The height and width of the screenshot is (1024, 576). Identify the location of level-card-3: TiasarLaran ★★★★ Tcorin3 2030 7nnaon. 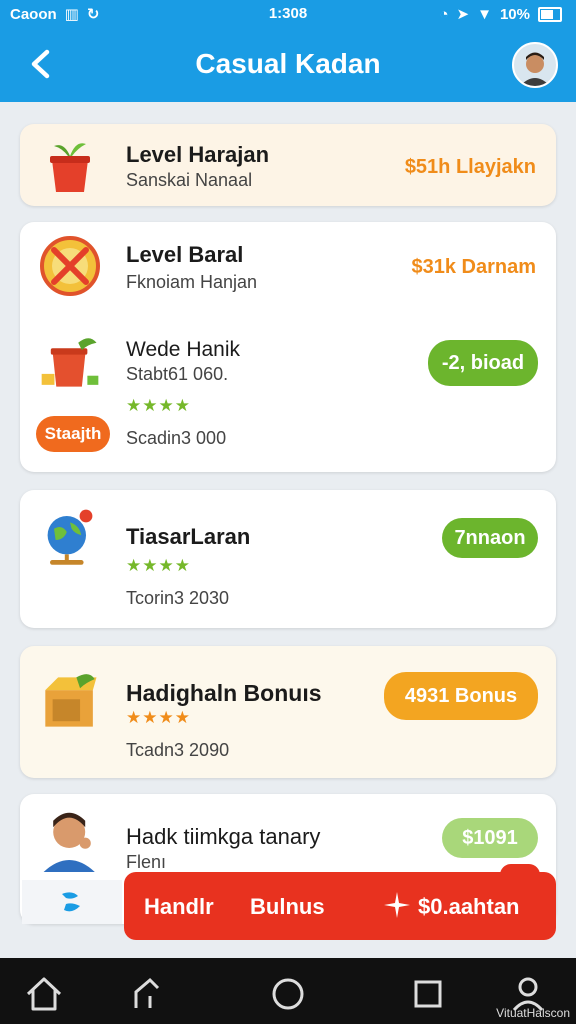
(288, 559).